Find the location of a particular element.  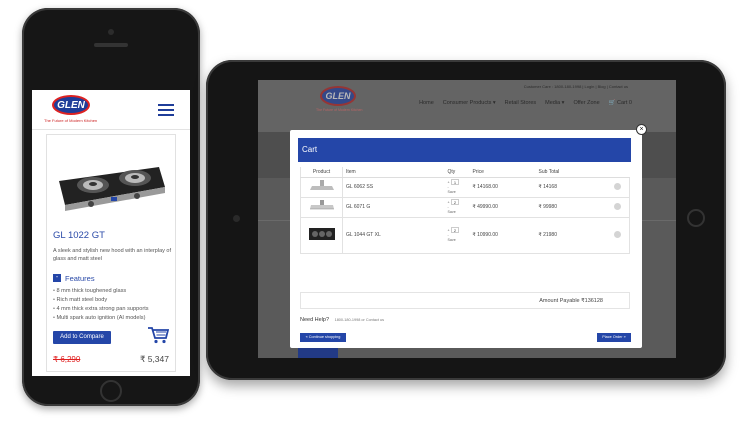

cart-icon is located at coordinates (158, 335).